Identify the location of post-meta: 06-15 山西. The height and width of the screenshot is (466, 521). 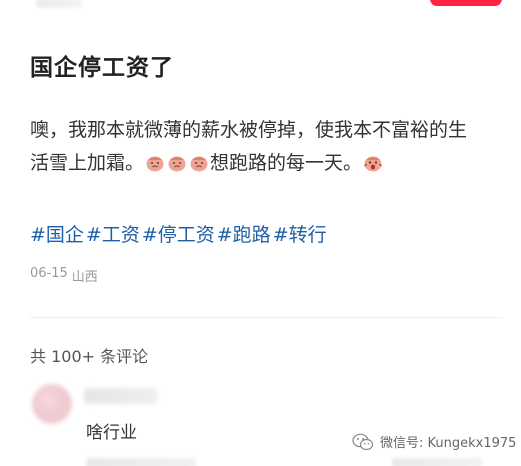
(64, 275).